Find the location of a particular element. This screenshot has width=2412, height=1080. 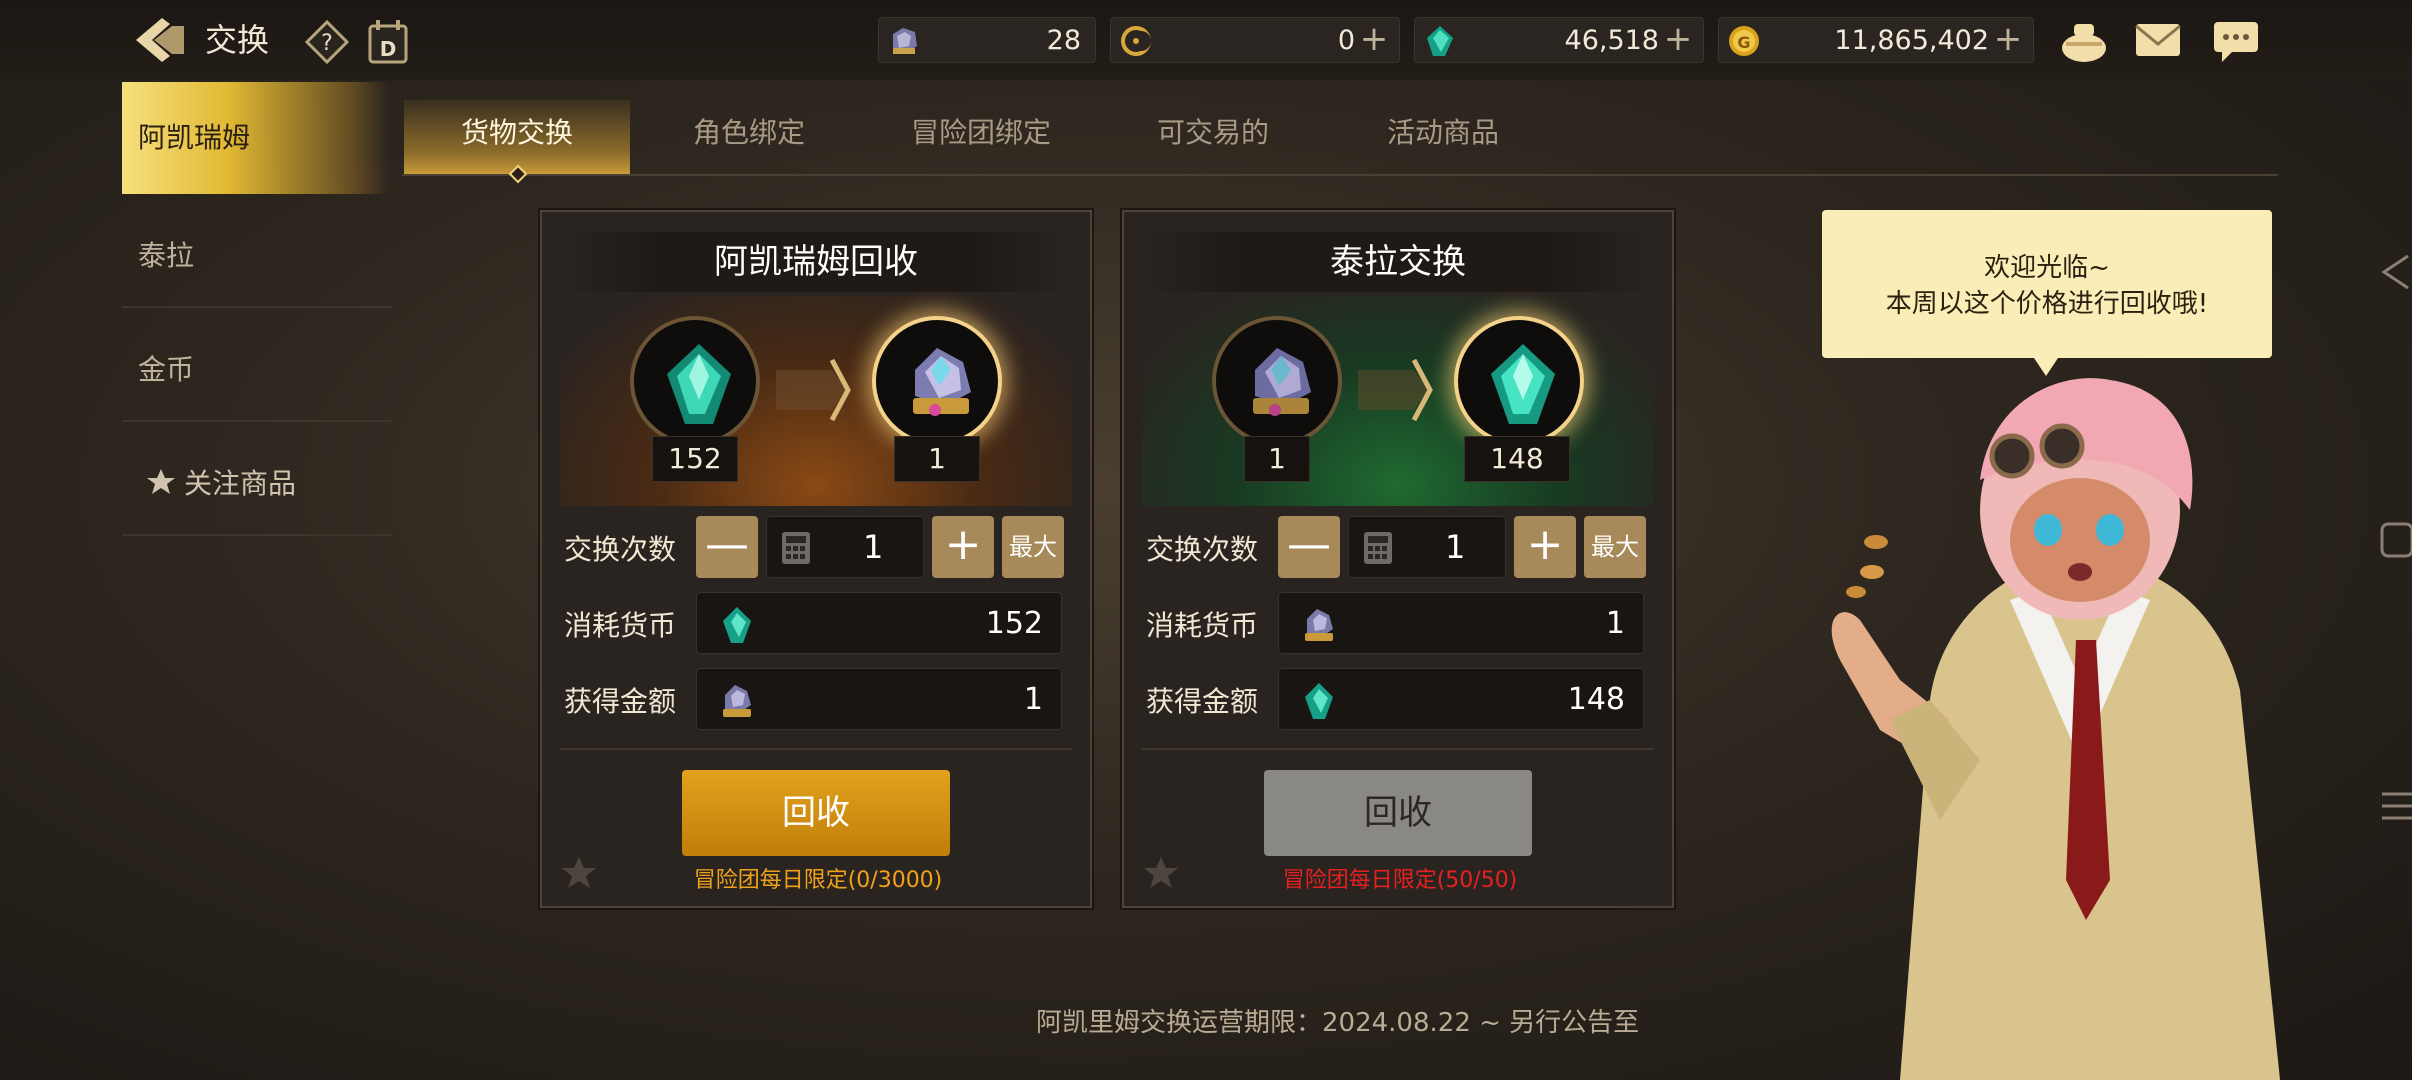

tab-goods-exchange: 货物交换 is located at coordinates (517, 137).